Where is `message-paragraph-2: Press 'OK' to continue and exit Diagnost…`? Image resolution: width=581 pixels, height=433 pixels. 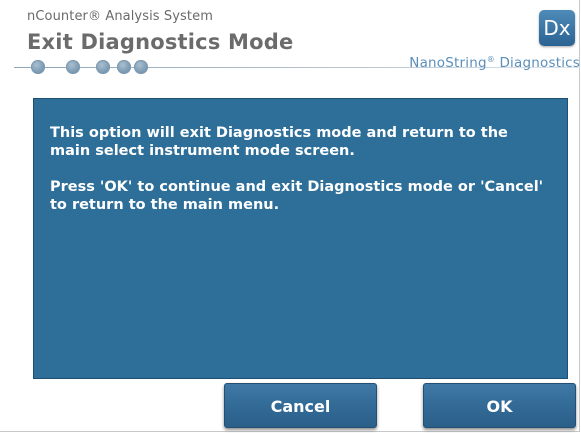 message-paragraph-2: Press 'OK' to continue and exit Diagnost… is located at coordinates (297, 196).